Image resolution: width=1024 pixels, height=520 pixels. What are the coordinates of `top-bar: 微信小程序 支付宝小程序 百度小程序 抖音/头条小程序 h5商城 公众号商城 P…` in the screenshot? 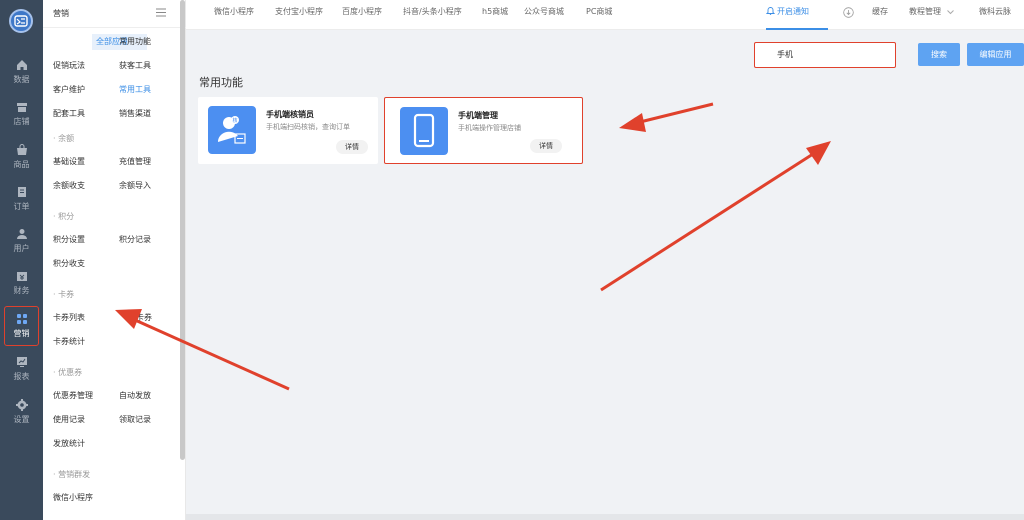 It's located at (605, 15).